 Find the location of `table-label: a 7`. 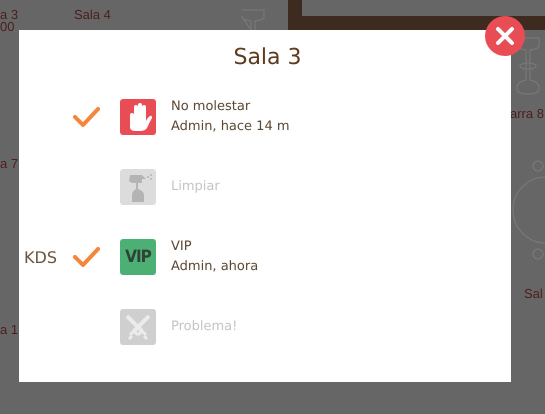

table-label: a 7 is located at coordinates (9, 164).